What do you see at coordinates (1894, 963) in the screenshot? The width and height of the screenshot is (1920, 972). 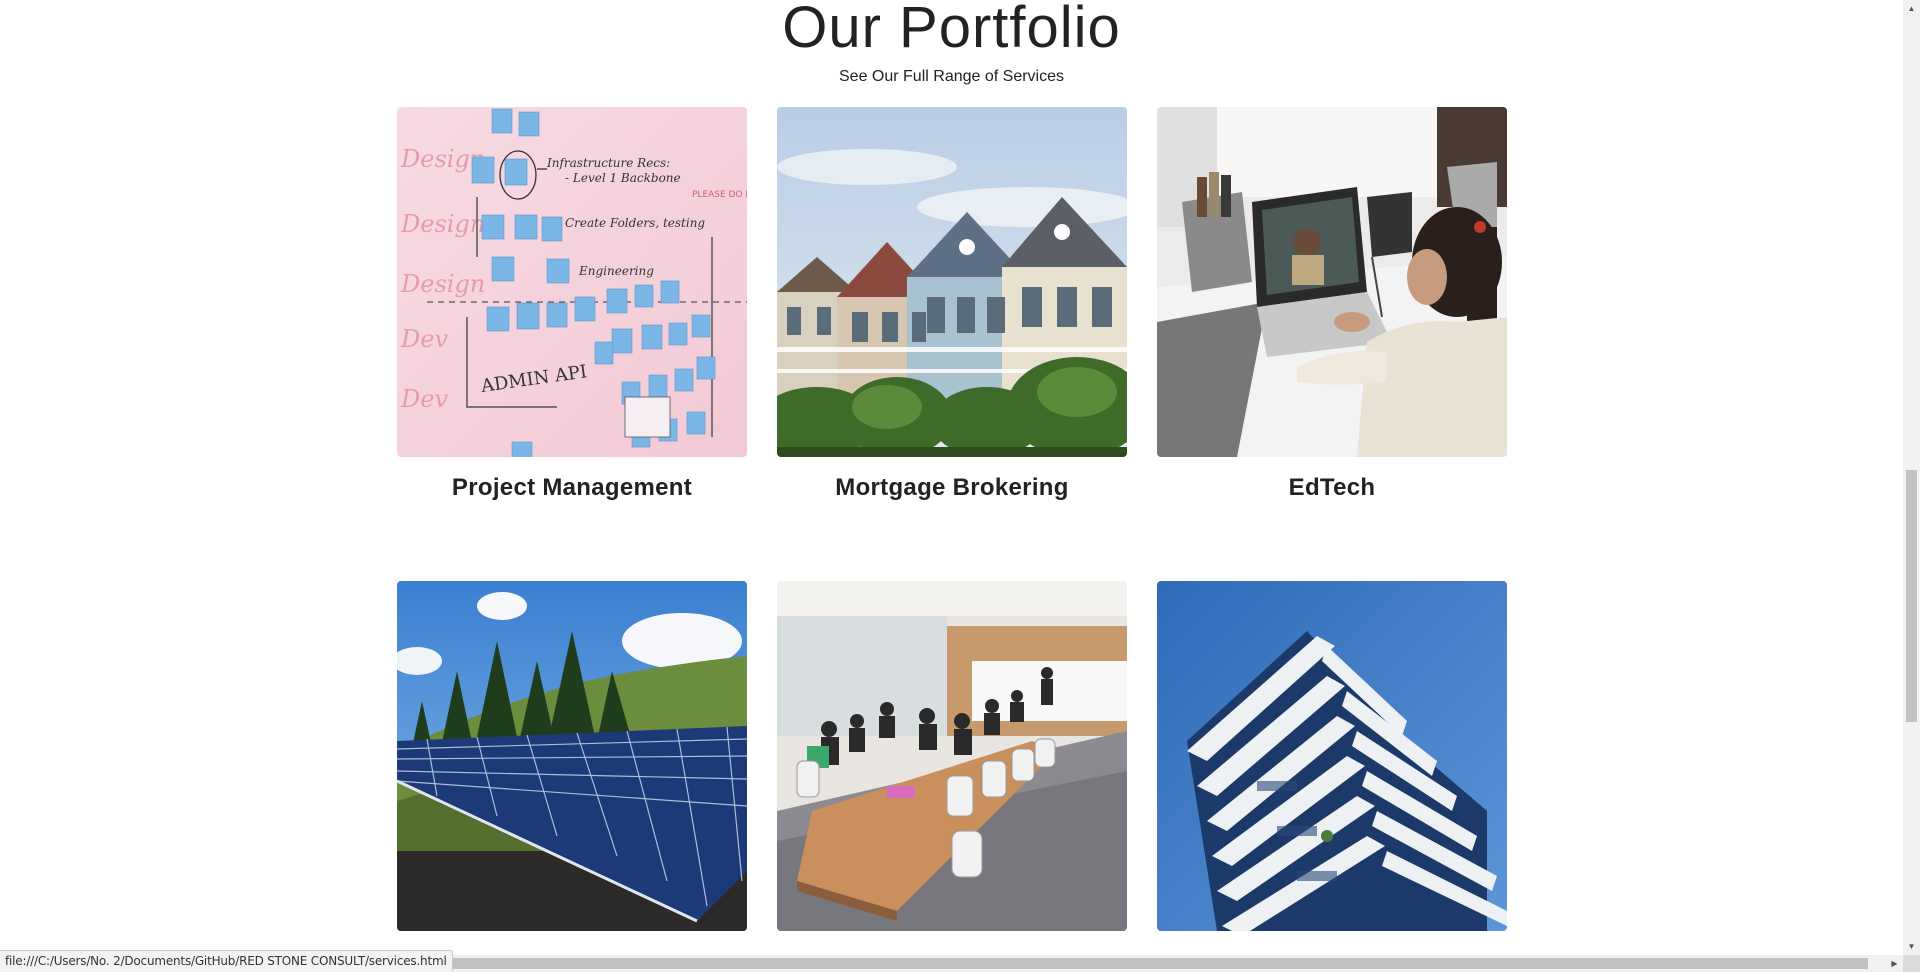 I see `scroll-right-arrow-icon: ▶` at bounding box center [1894, 963].